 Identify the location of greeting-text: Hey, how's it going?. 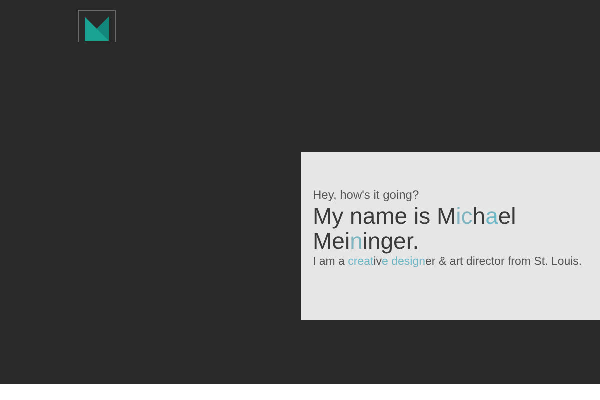
(366, 195).